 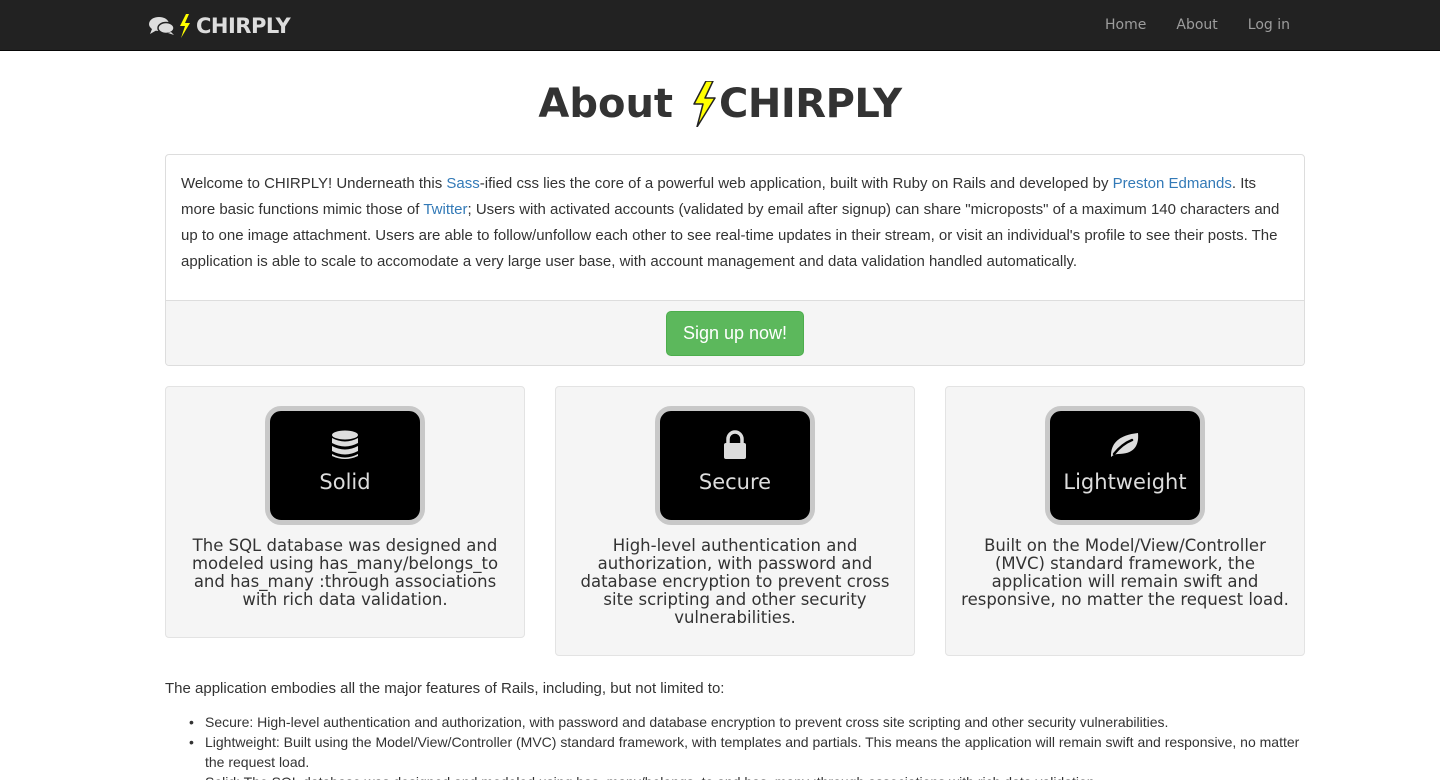 What do you see at coordinates (1269, 25) in the screenshot?
I see `nav-login: Log in` at bounding box center [1269, 25].